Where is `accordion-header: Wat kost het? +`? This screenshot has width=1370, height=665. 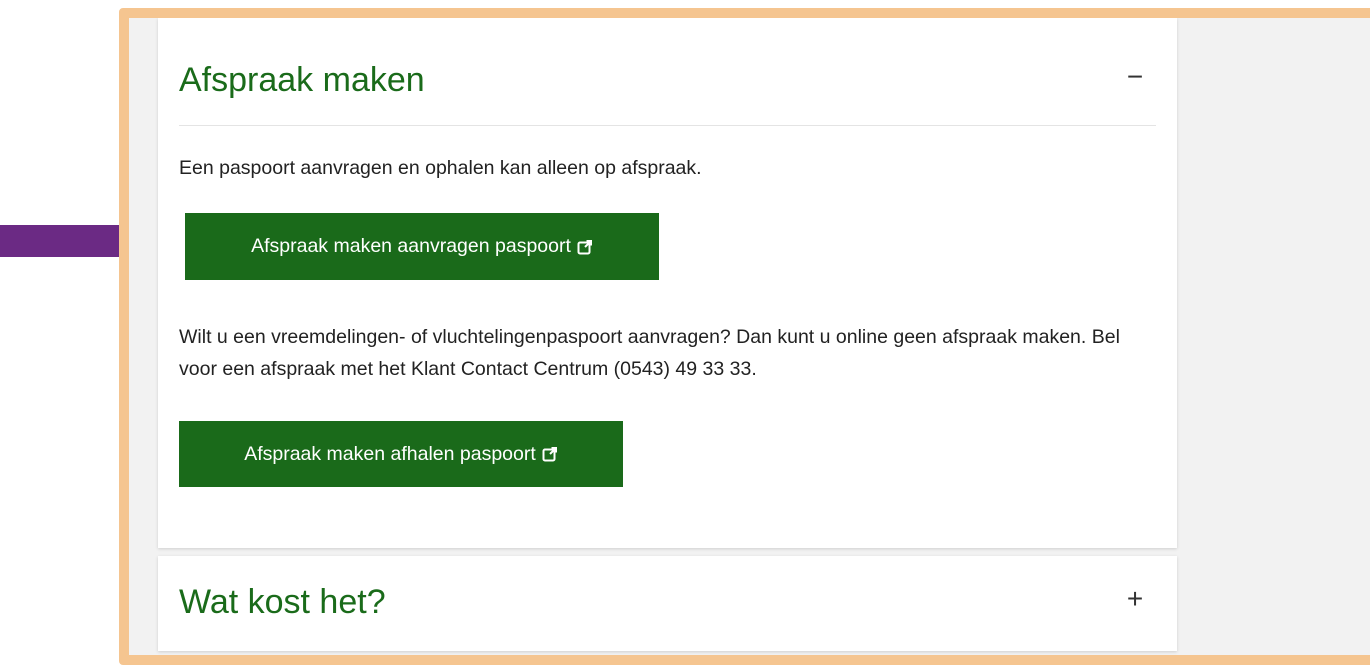 accordion-header: Wat kost het? + is located at coordinates (667, 605).